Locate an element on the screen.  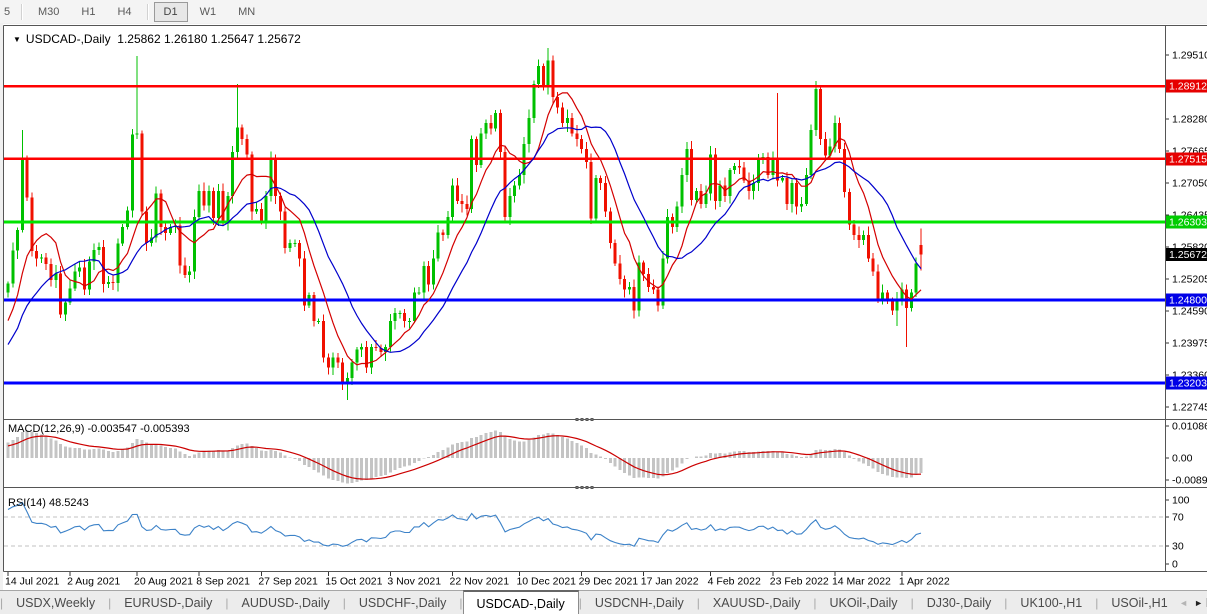
svg-text: 1.26303 is located at coordinates (1188, 222).